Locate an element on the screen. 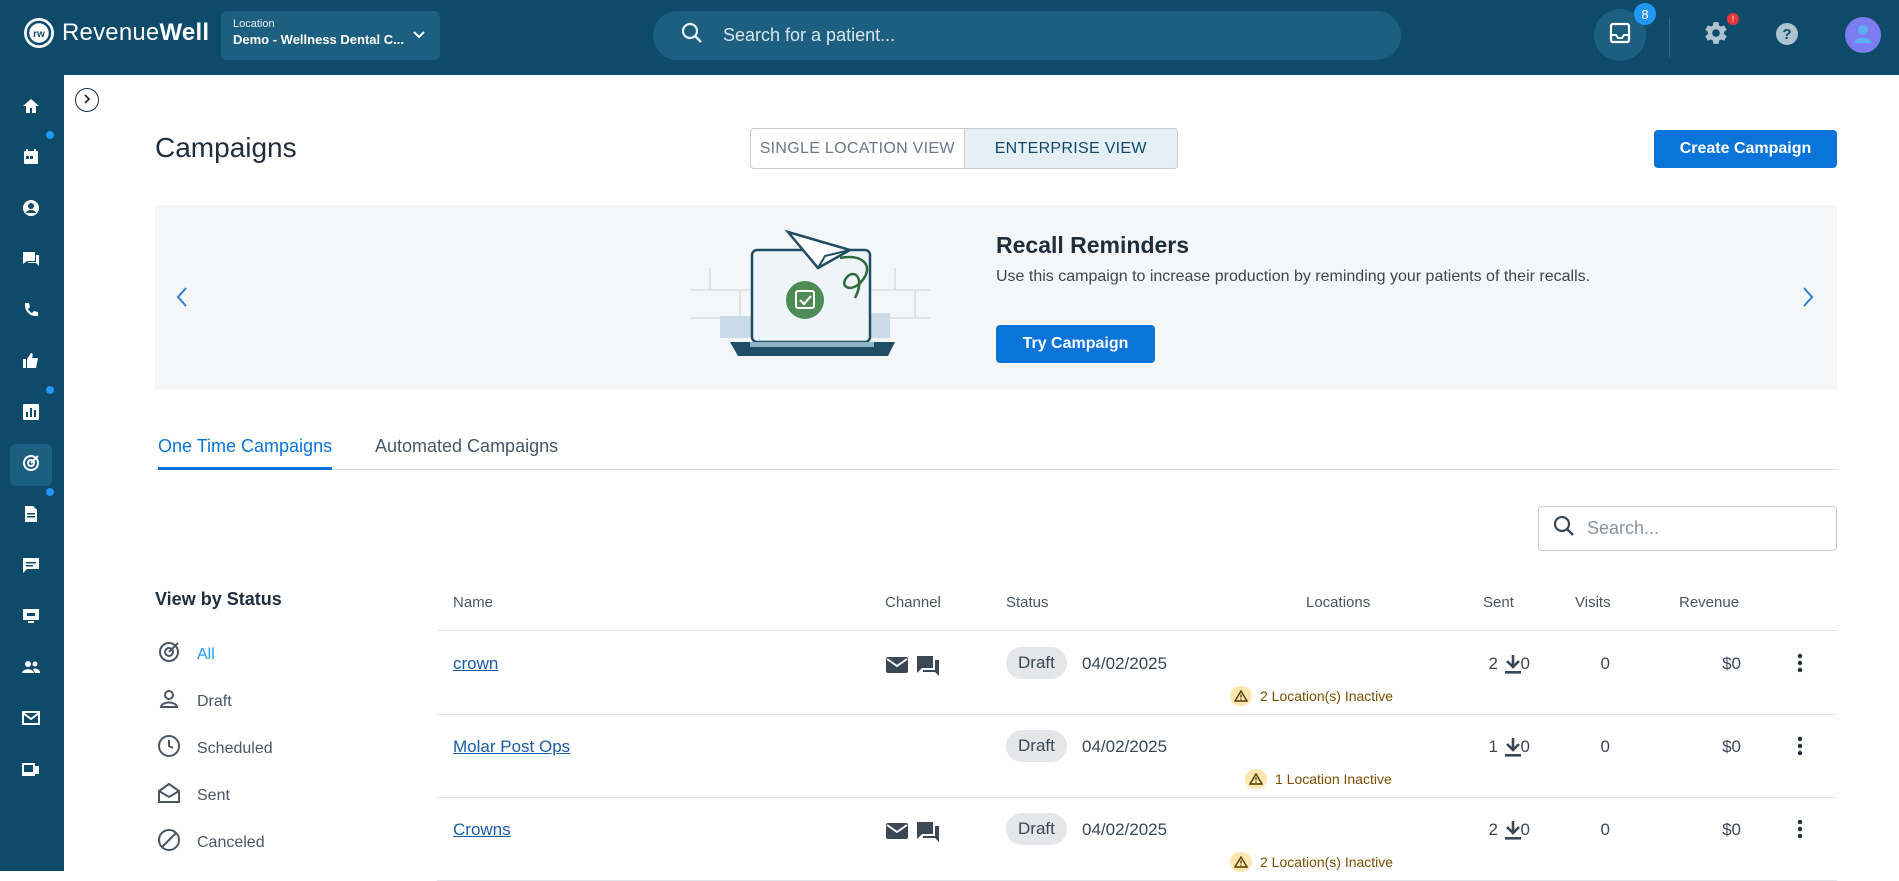 Image resolution: width=1899 pixels, height=881 pixels. left-navigation is located at coordinates (32, 473).